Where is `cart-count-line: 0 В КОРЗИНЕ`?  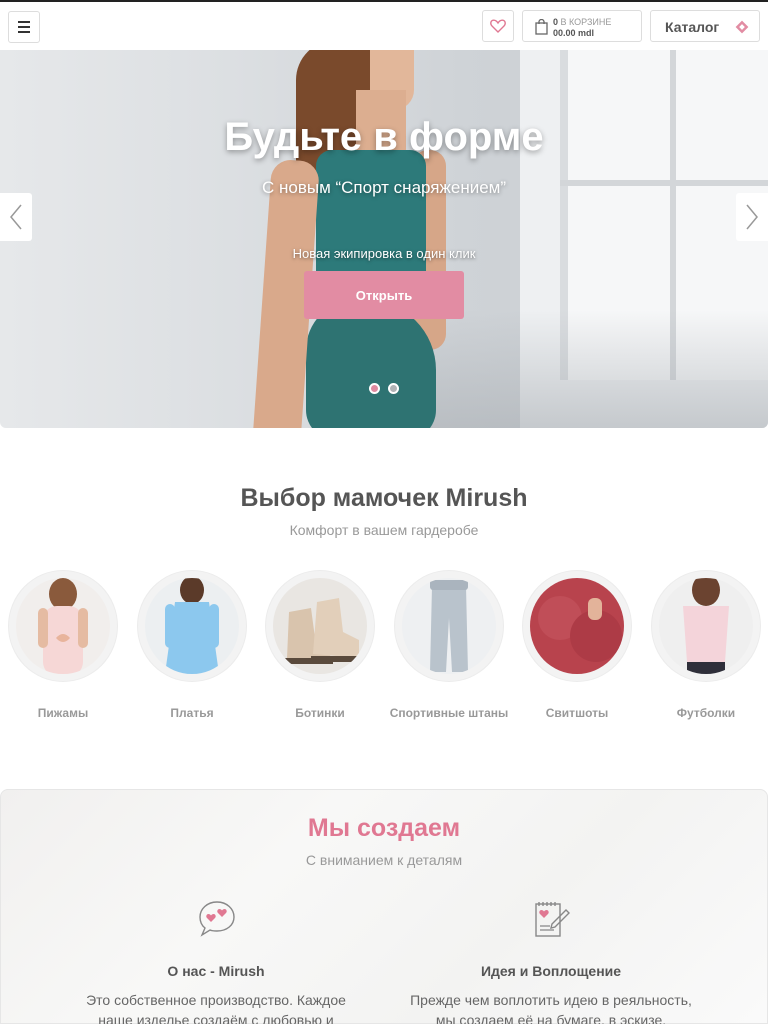 cart-count-line: 0 В КОРЗИНЕ is located at coordinates (582, 22).